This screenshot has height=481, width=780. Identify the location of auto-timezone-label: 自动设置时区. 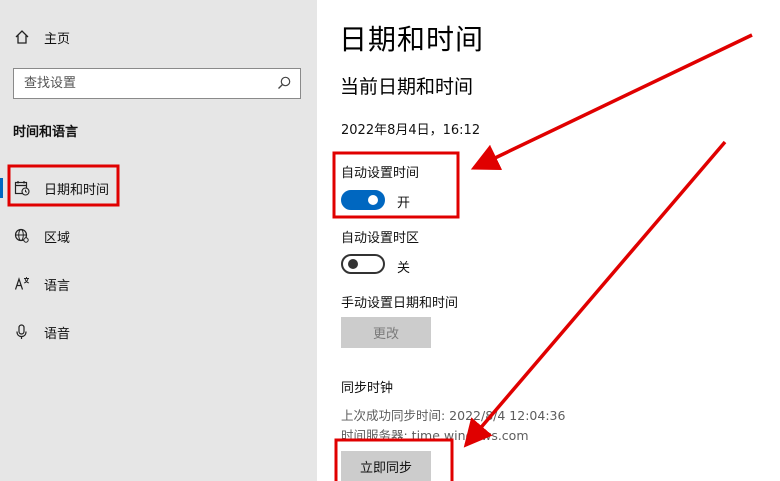
(380, 238).